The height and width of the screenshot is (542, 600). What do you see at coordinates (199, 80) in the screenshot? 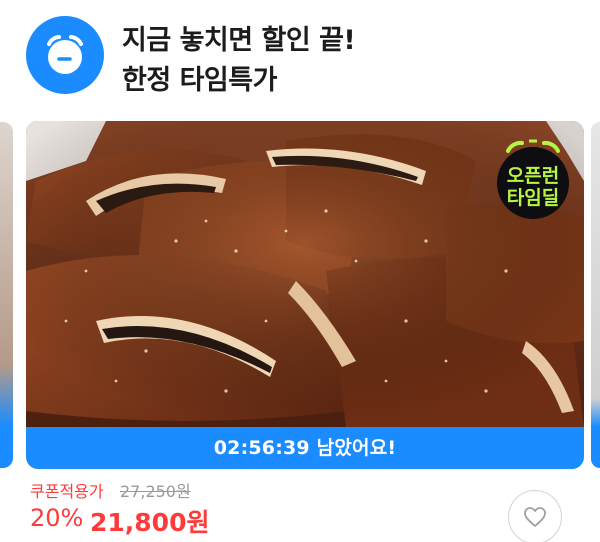
I see `deal-subtitle: 한정 타임특가` at bounding box center [199, 80].